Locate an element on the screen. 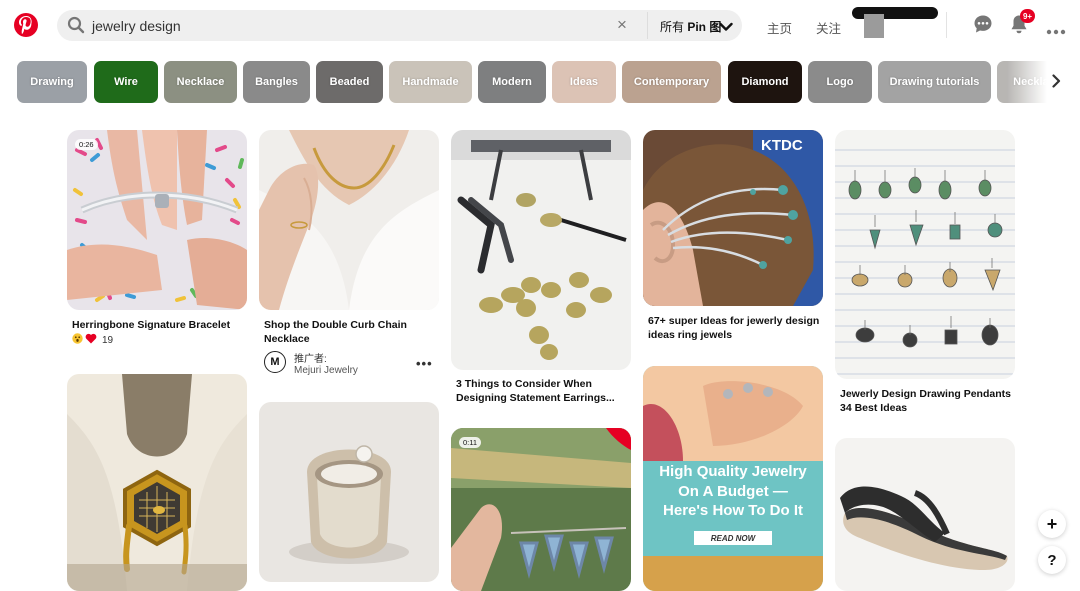 The width and height of the screenshot is (1080, 591). pin-title-curb-chain-line-1: Shop the Double Curb Chain is located at coordinates (335, 325).